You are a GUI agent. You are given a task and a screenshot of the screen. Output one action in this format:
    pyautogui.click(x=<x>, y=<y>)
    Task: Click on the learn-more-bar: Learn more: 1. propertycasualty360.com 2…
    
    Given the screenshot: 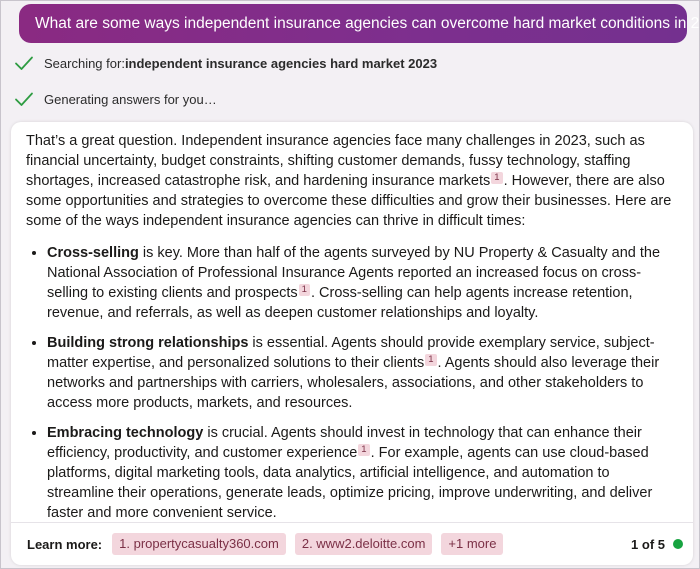 What is the action you would take?
    pyautogui.click(x=352, y=543)
    